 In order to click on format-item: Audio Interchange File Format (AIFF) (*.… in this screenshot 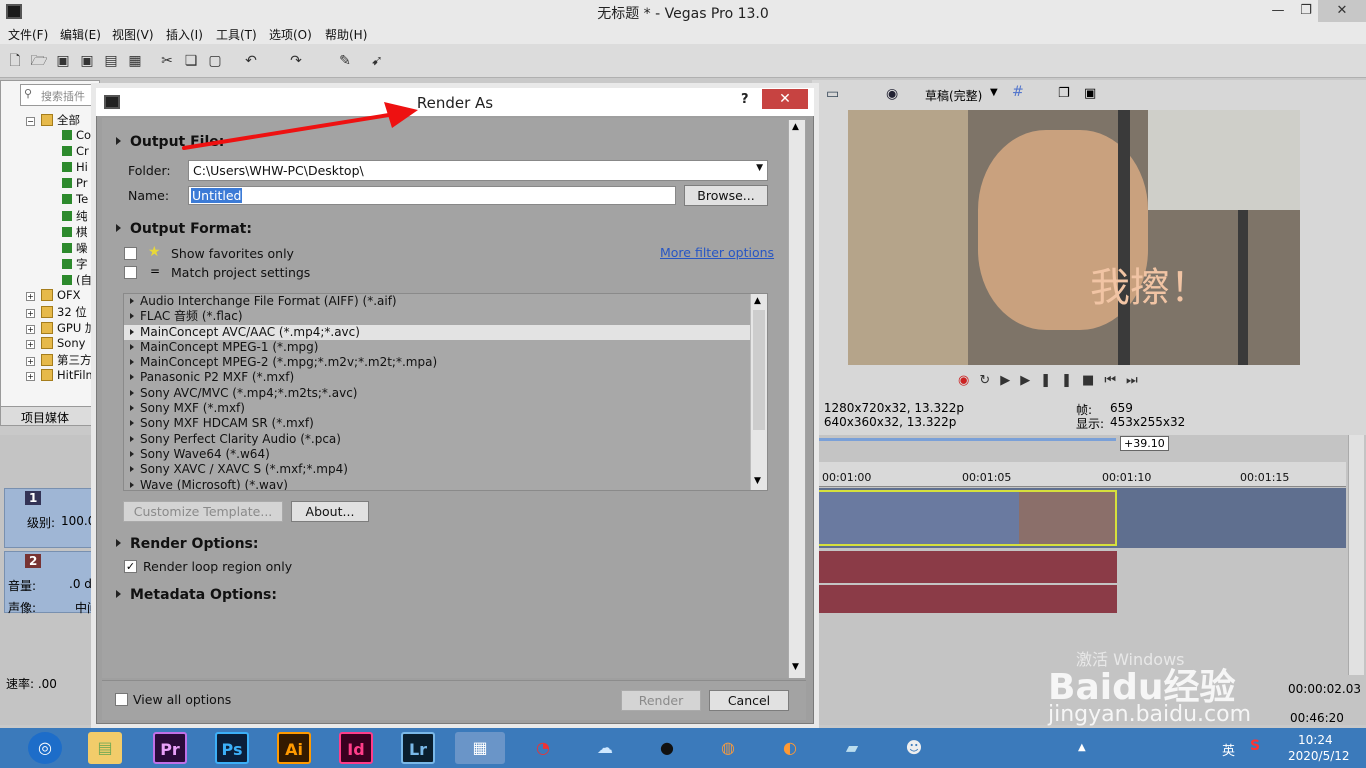, I will do `click(437, 301)`.